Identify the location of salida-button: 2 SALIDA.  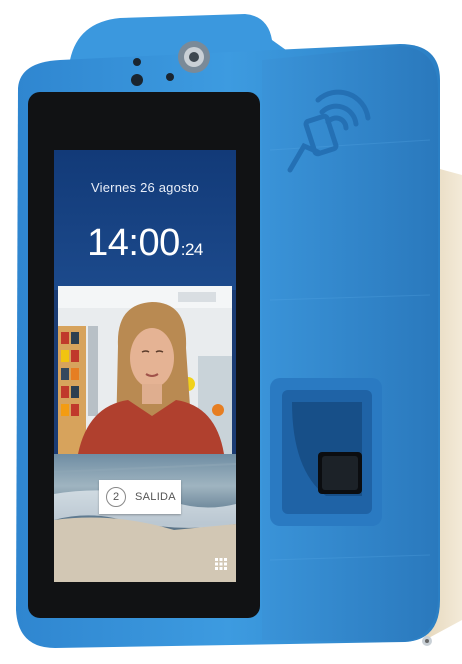
(140, 497).